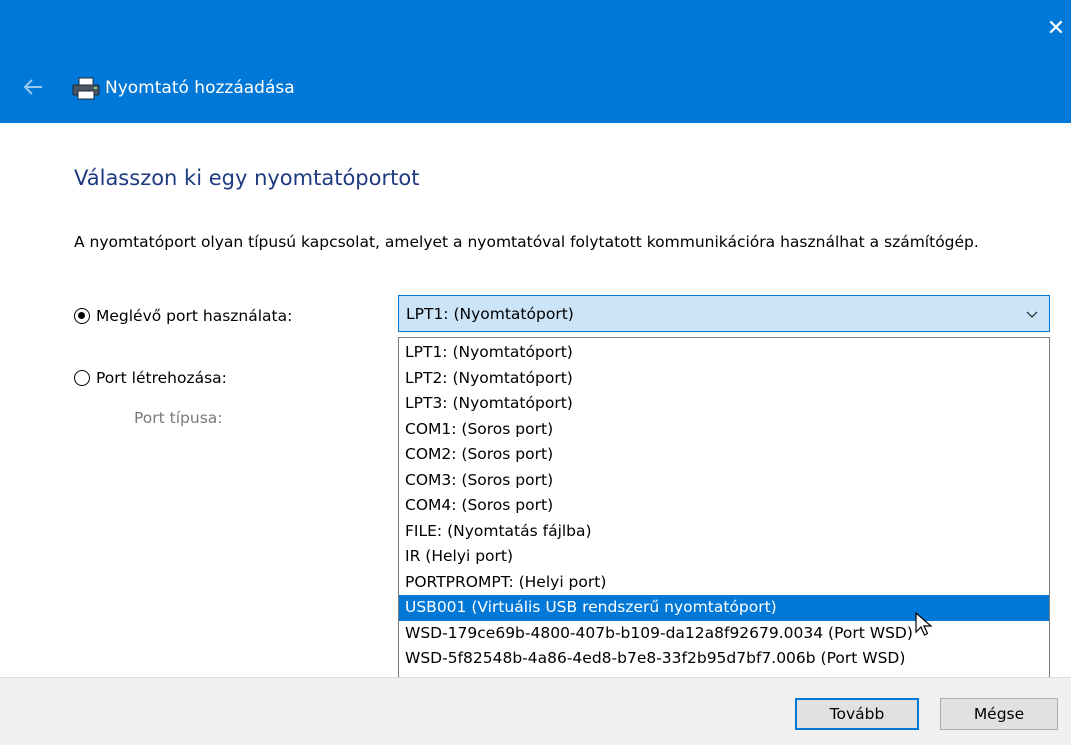 The image size is (1071, 745). What do you see at coordinates (86, 88) in the screenshot?
I see `printer-icon` at bounding box center [86, 88].